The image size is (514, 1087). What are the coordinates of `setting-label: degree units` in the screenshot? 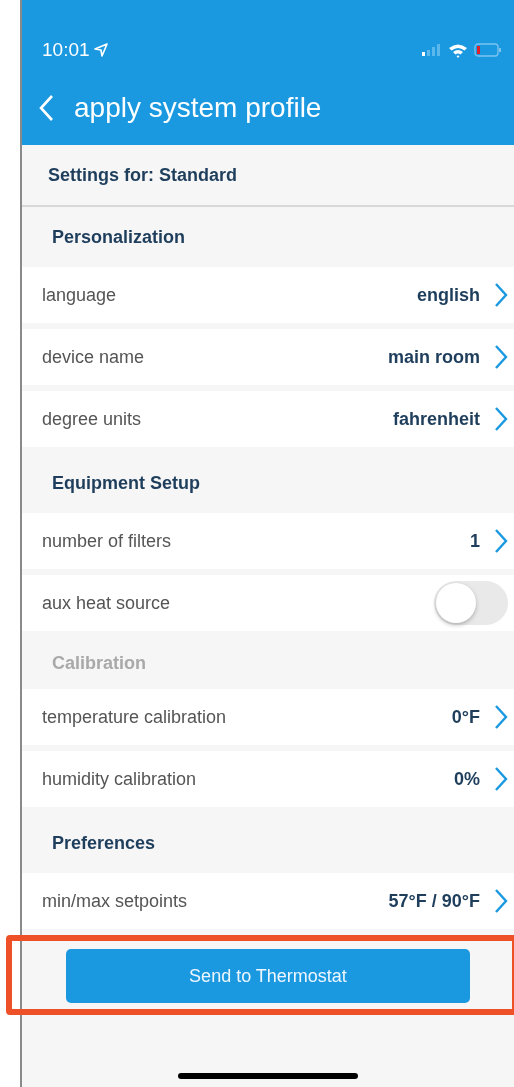 It's located at (92, 419).